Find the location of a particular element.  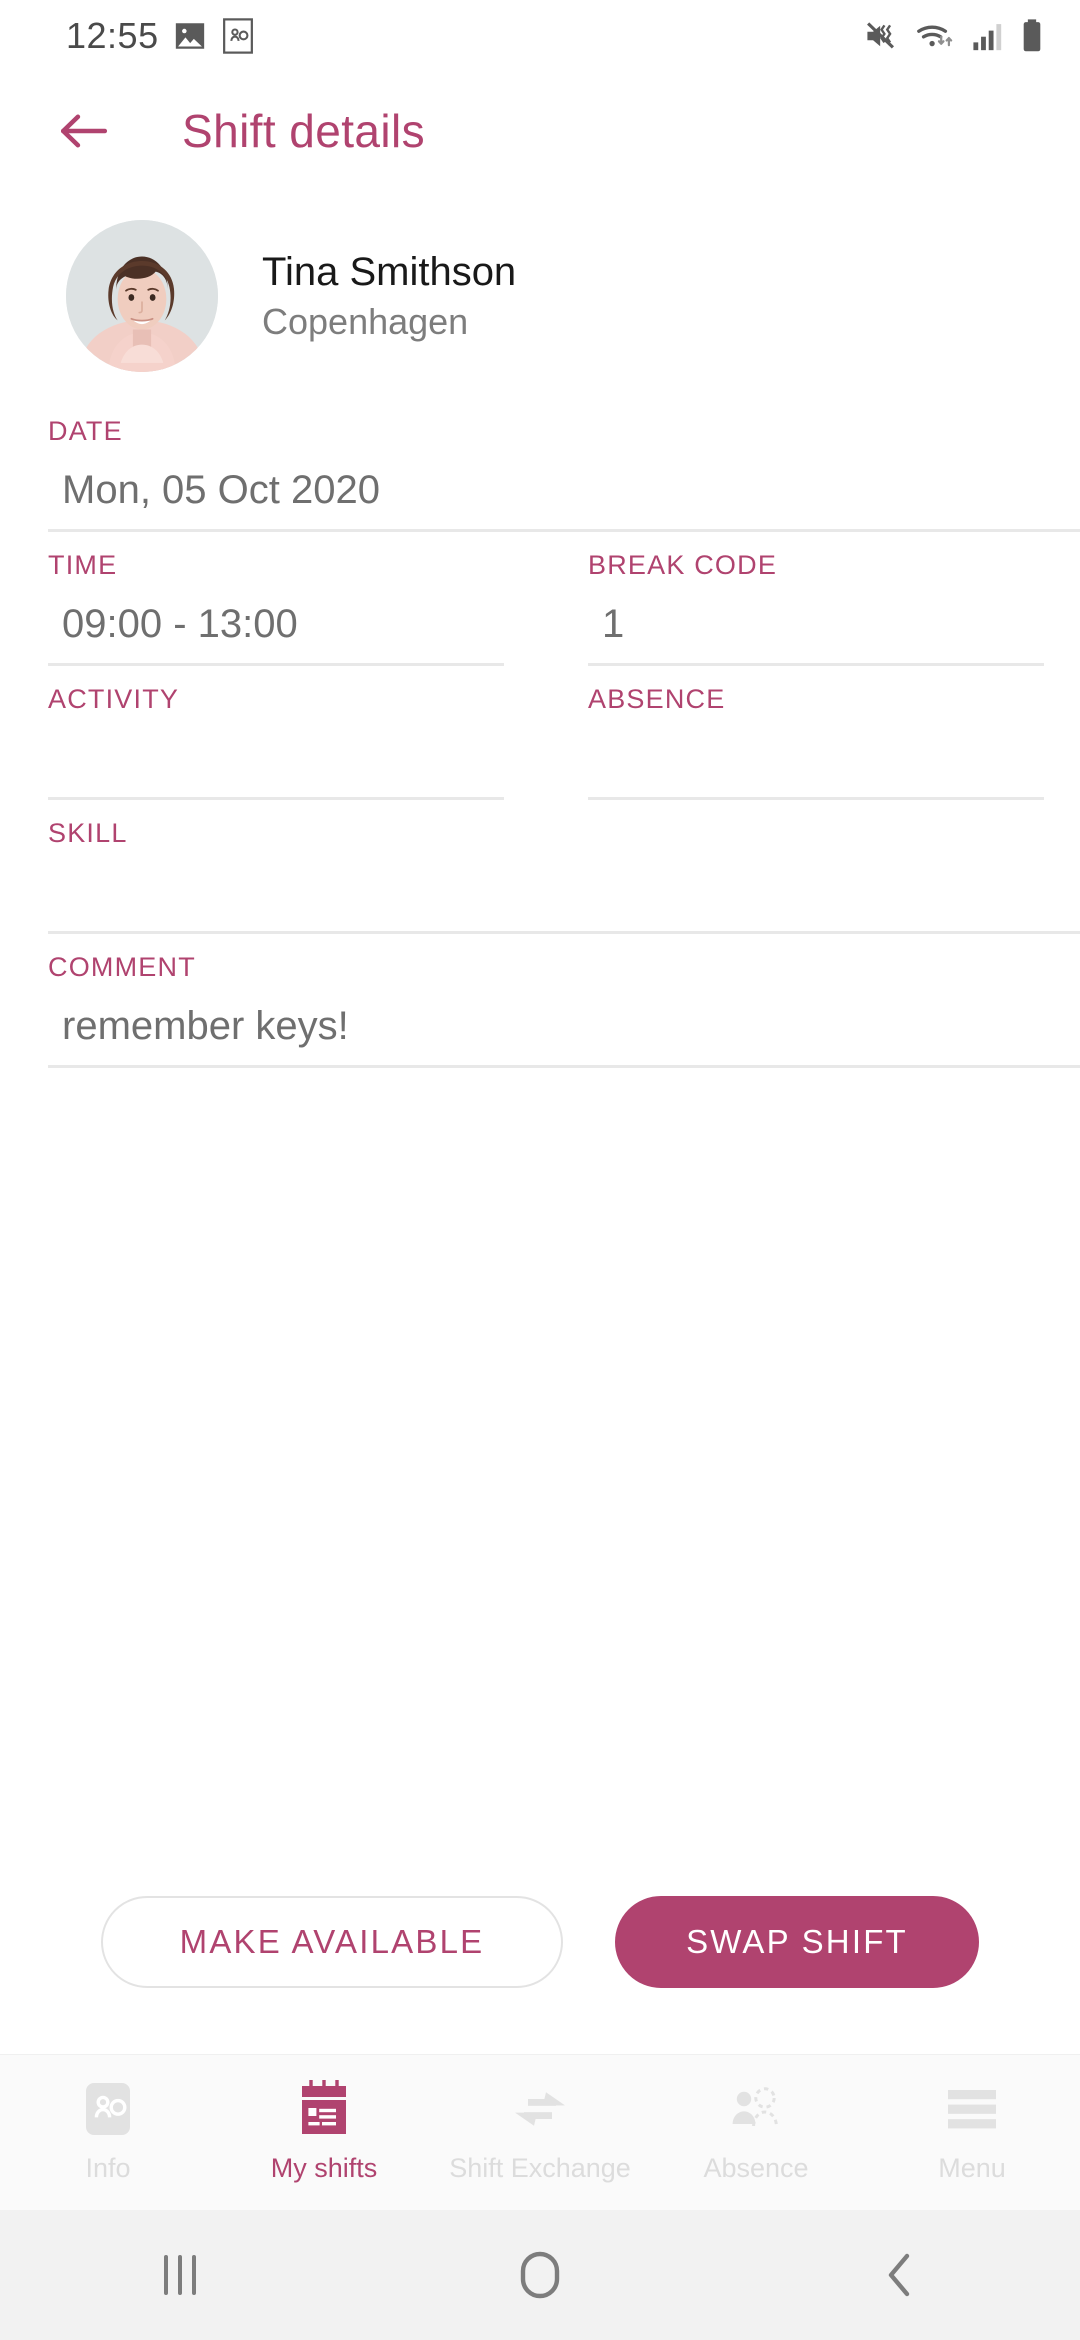

battery-icon is located at coordinates (1032, 36).